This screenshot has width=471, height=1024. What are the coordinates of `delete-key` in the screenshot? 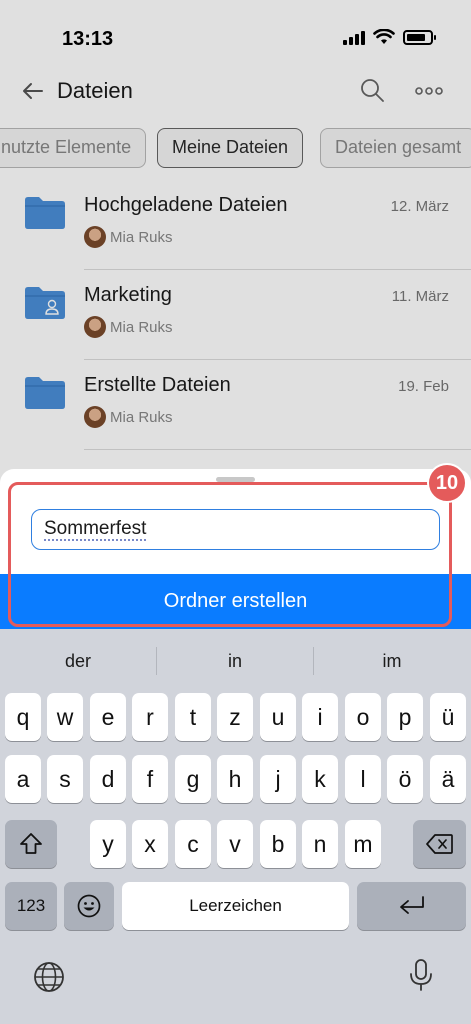 It's located at (439, 844).